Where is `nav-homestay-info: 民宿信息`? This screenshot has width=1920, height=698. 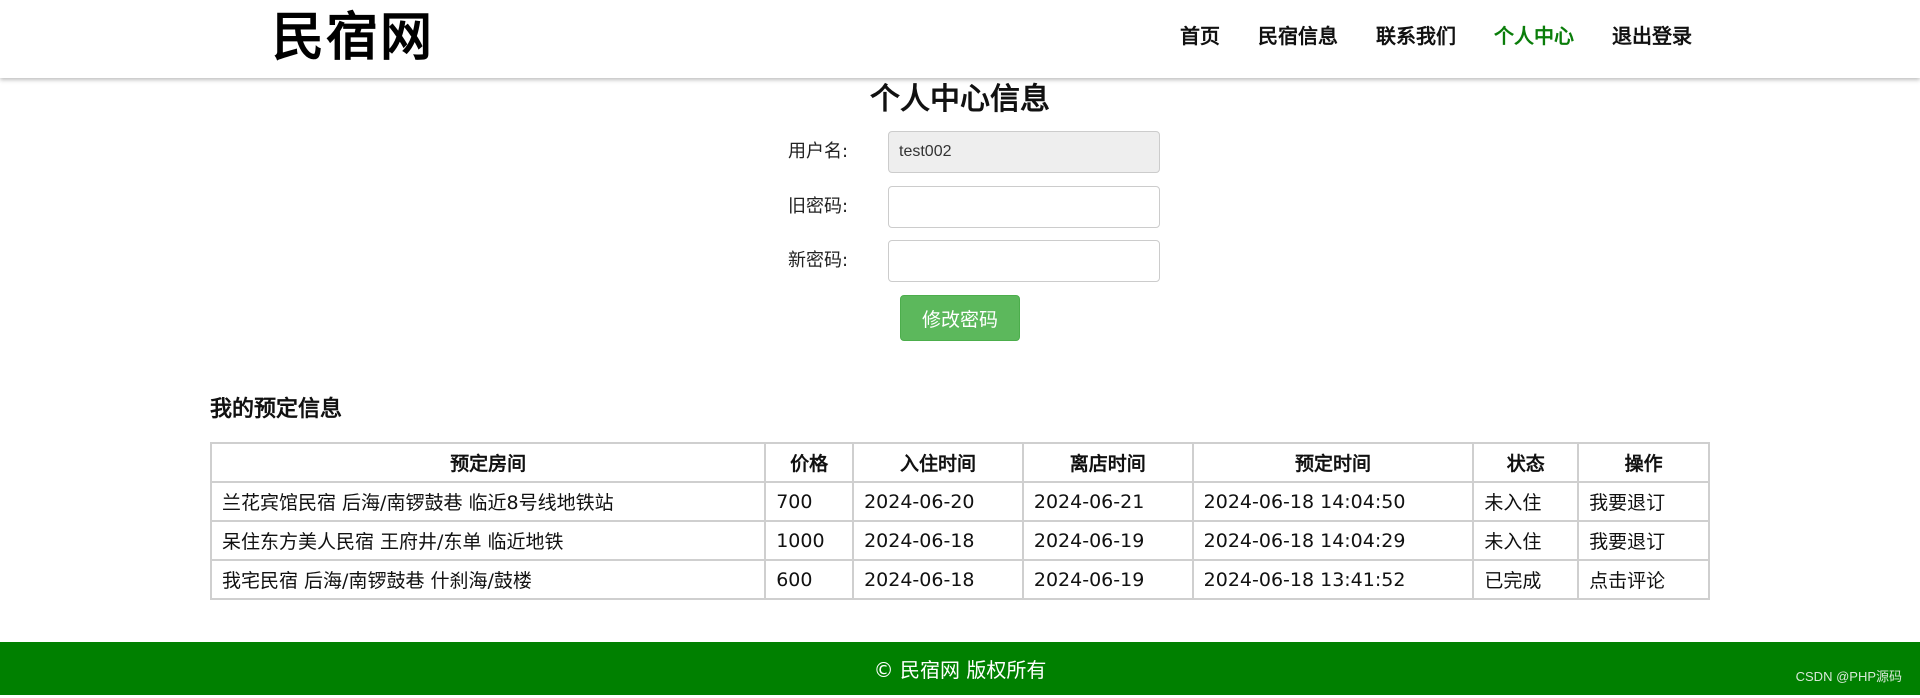
nav-homestay-info: 民宿信息 is located at coordinates (1298, 36).